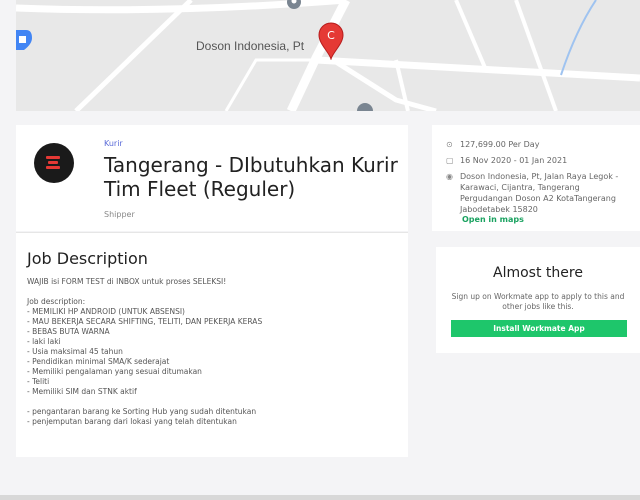 The width and height of the screenshot is (640, 500). I want to click on company-name: Shipper, so click(119, 214).